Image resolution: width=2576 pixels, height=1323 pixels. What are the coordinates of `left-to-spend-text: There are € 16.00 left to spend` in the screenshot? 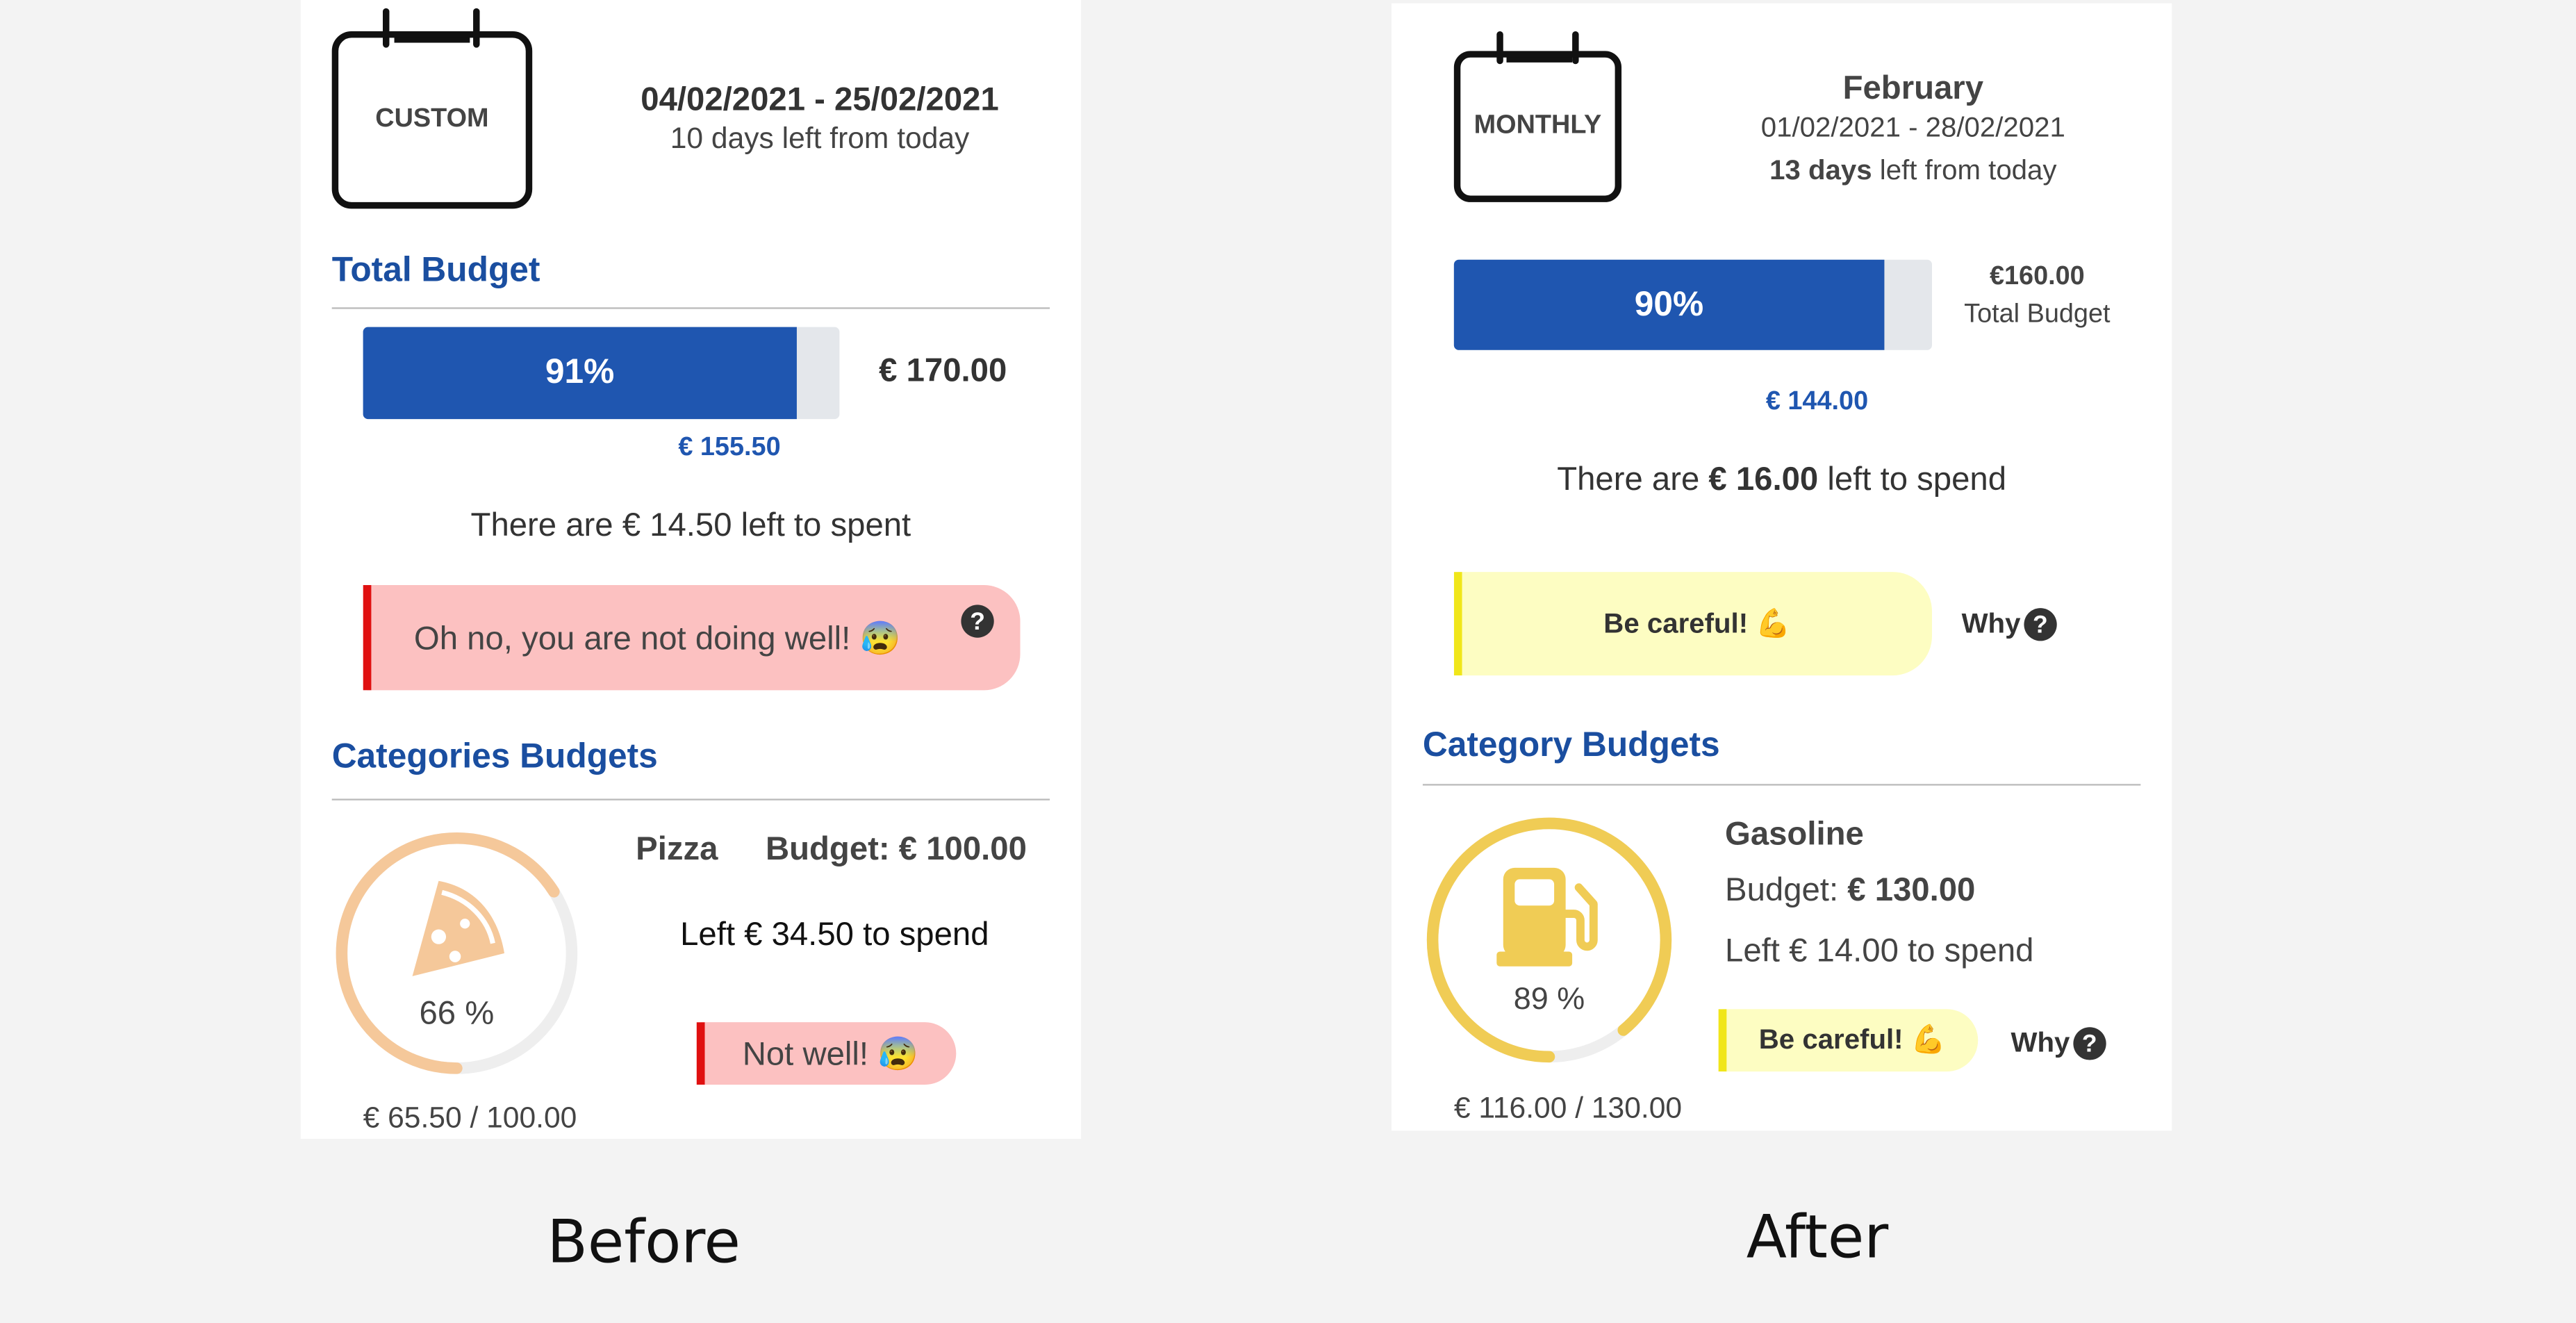 It's located at (1782, 481).